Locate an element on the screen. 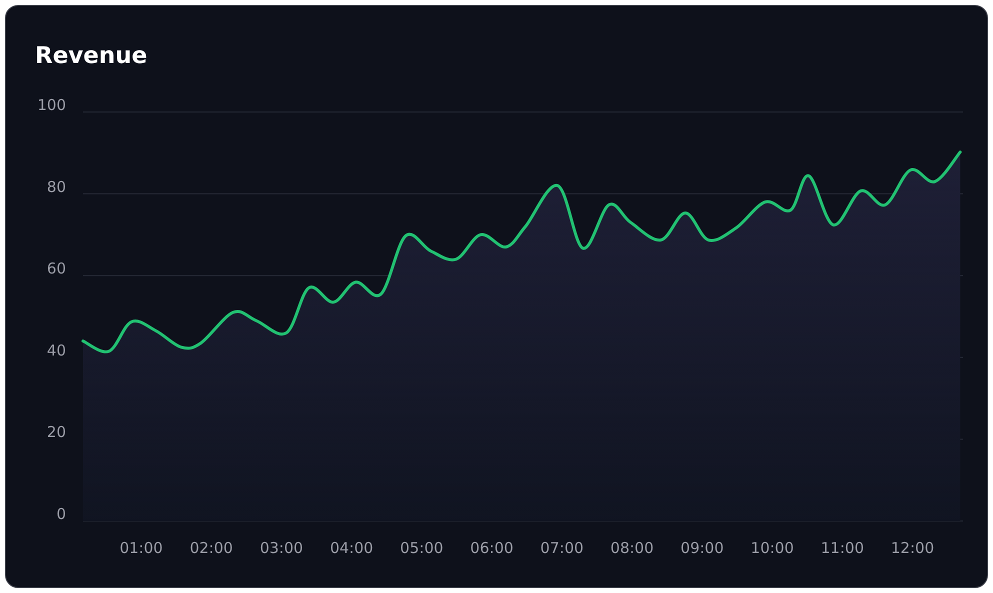 The height and width of the screenshot is (593, 993). x-axis-label: 05:00 is located at coordinates (422, 548).